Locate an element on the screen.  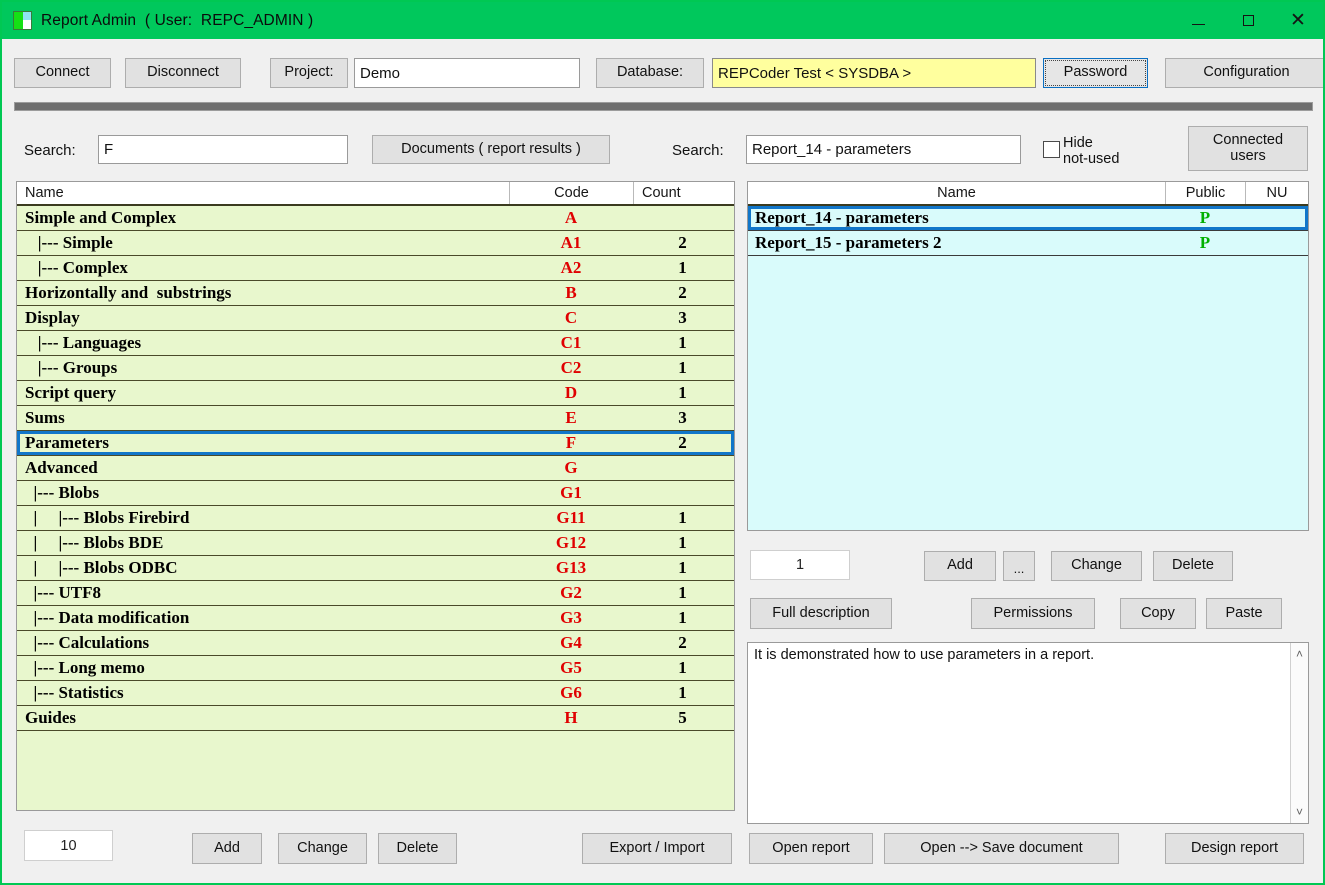
report-nu-cell is located at coordinates (1276, 243).